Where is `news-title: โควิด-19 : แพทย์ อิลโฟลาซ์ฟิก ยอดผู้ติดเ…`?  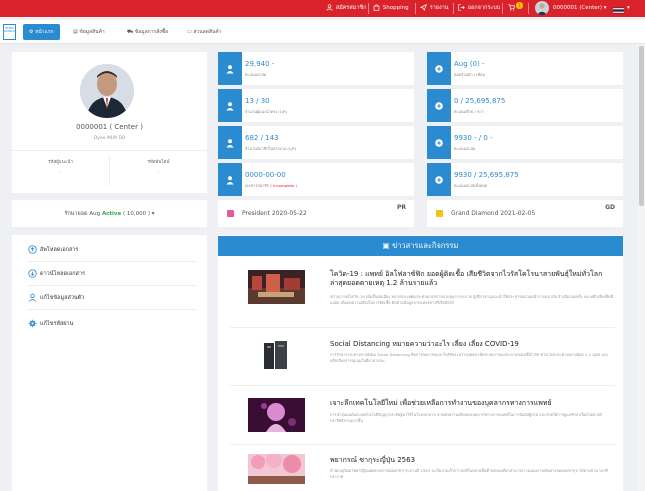 news-title: โควิด-19 : แพทย์ อิลโฟลาซ์ฟิก ยอดผู้ติดเ… is located at coordinates (472, 279).